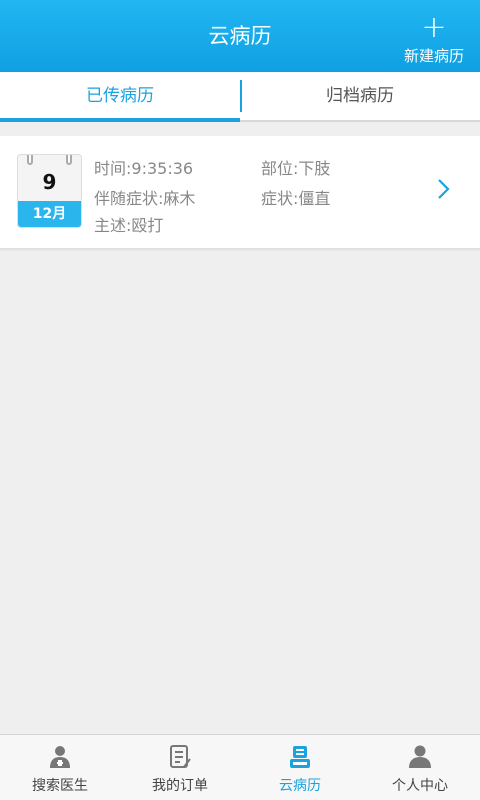 The width and height of the screenshot is (480, 800). Describe the element at coordinates (60, 757) in the screenshot. I see `doctor-icon` at that location.